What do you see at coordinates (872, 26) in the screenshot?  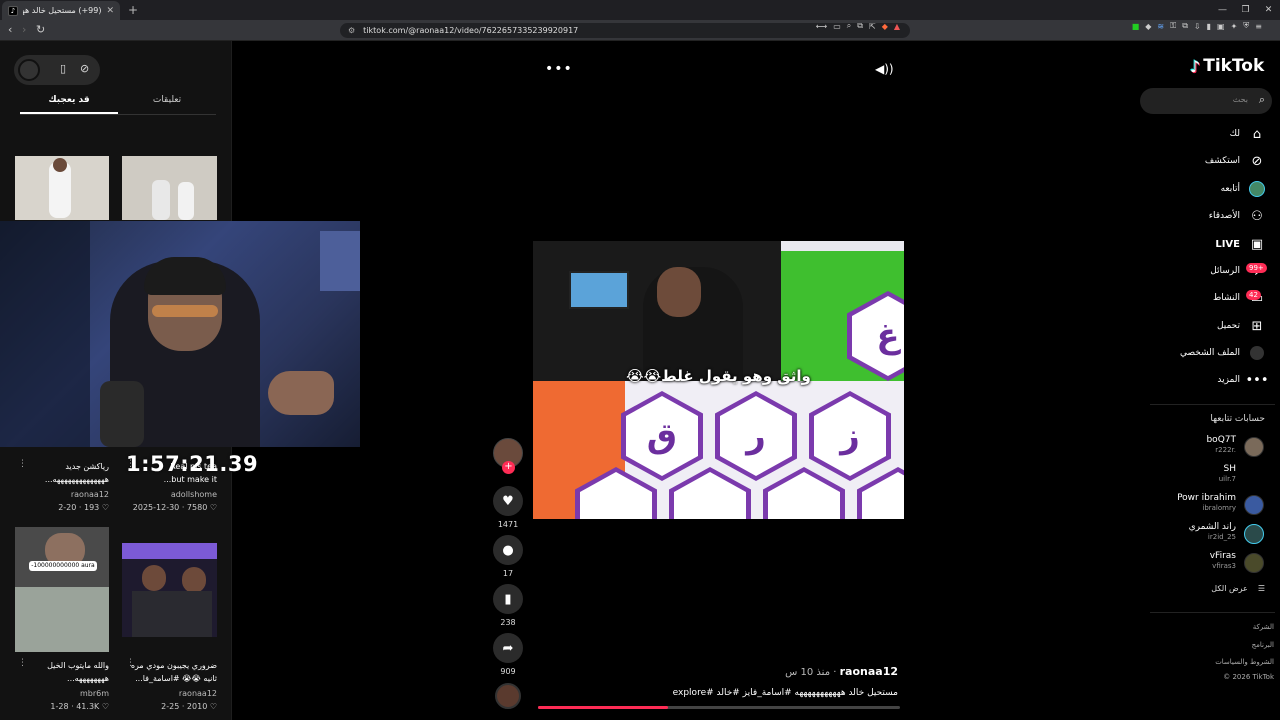 I see `share-icon: ⇱` at bounding box center [872, 26].